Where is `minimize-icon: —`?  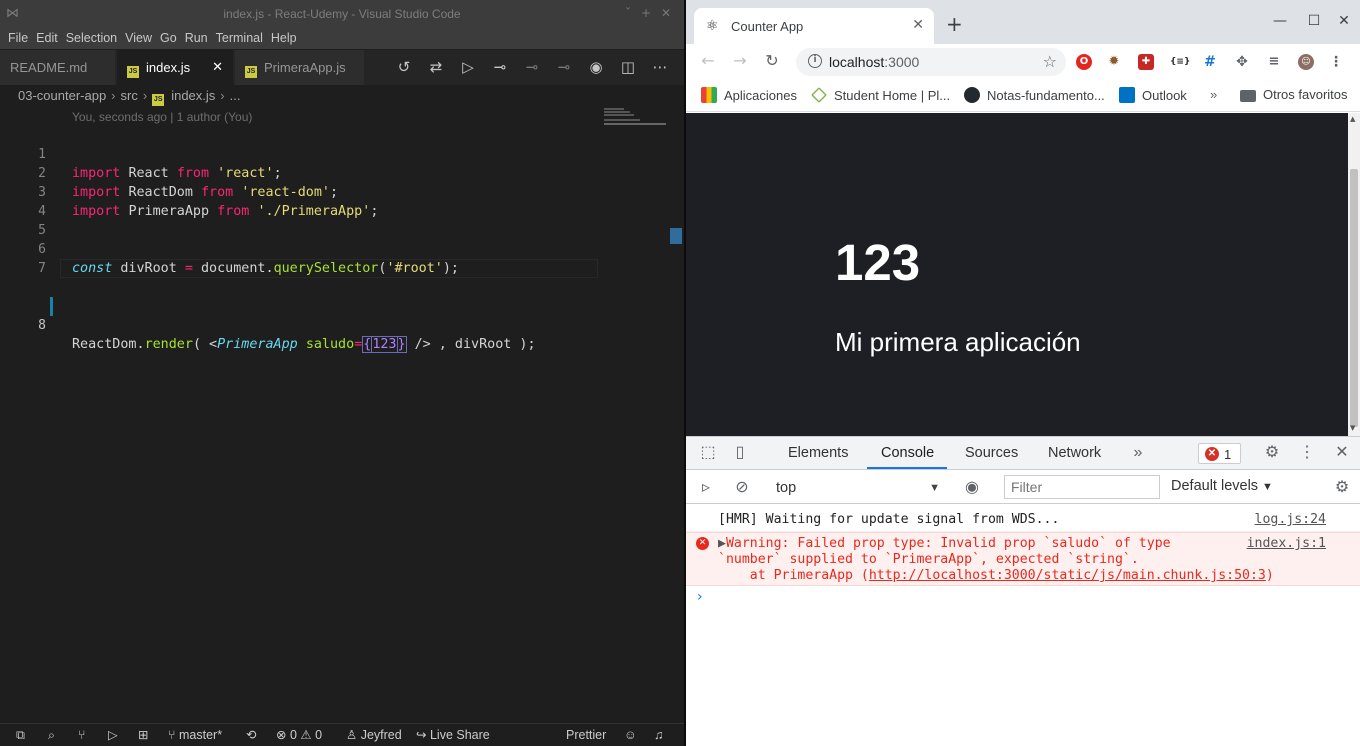 minimize-icon: — is located at coordinates (1280, 21).